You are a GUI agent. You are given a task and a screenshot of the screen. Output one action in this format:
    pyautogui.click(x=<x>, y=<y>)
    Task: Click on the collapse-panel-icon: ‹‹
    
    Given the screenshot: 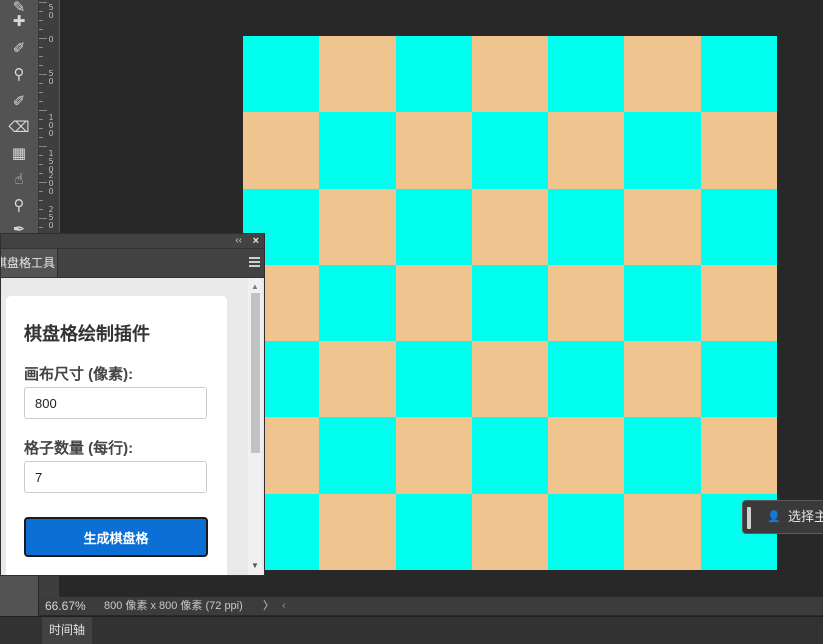 What is the action you would take?
    pyautogui.click(x=238, y=241)
    